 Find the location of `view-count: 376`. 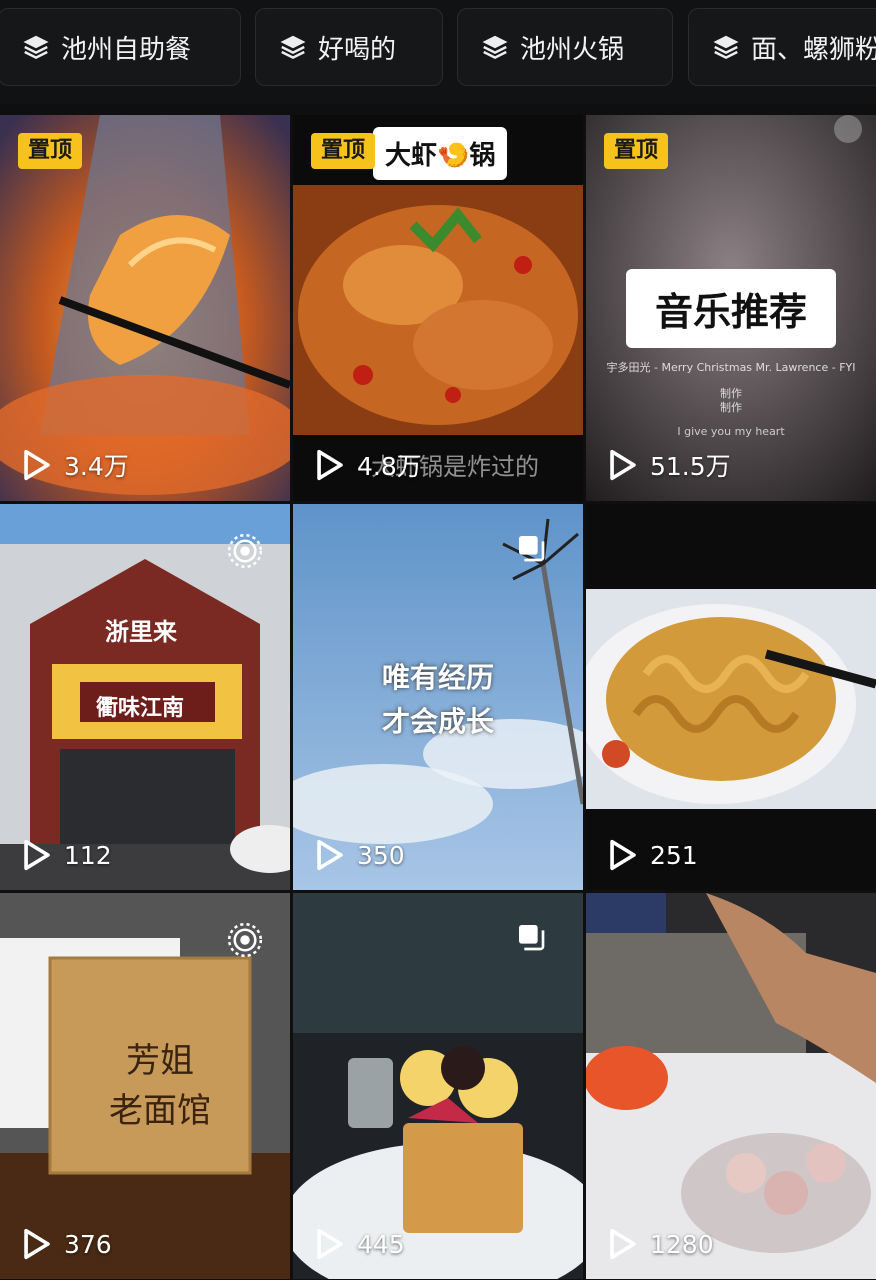

view-count: 376 is located at coordinates (67, 1244).